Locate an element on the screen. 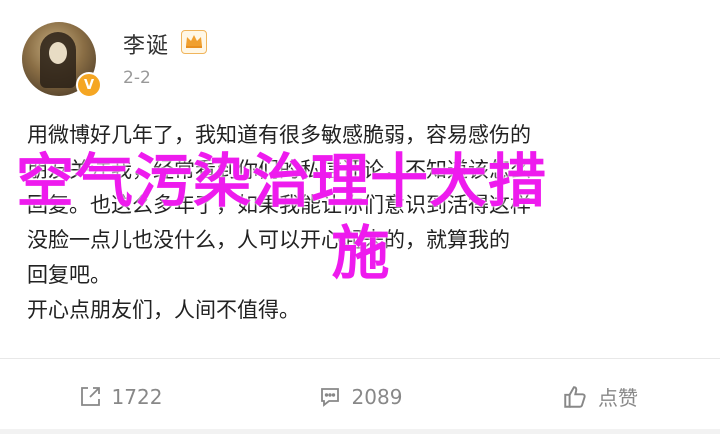  like-button: 点赞 is located at coordinates (600, 396).